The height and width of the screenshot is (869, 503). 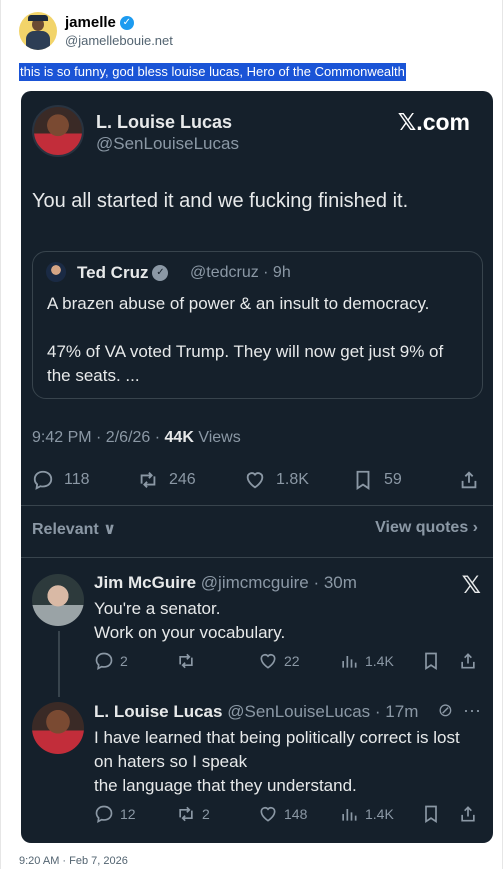 I want to click on reply-count: 118, so click(x=77, y=479).